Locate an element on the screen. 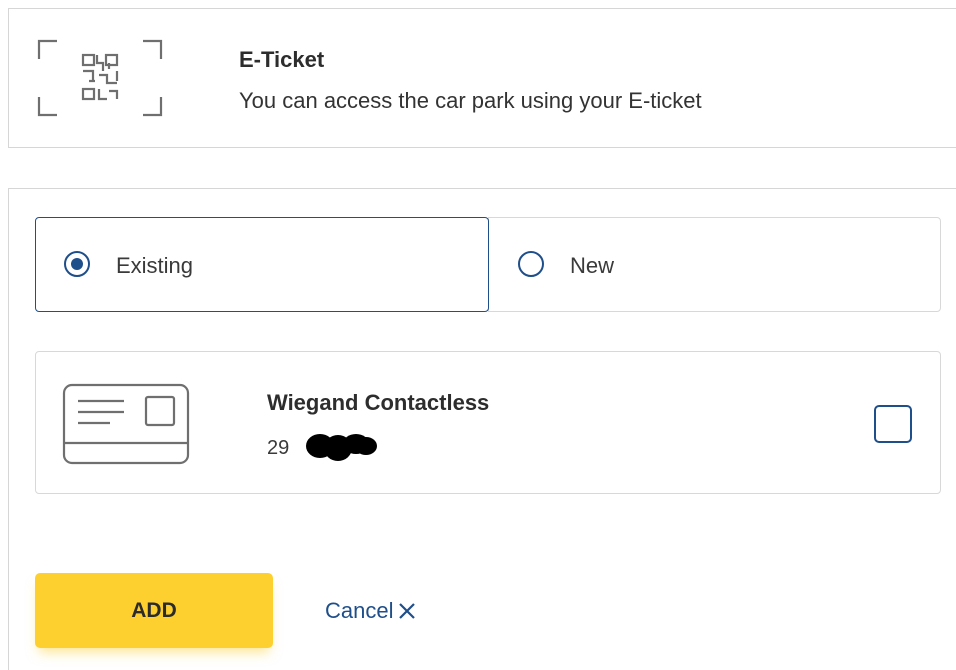  existing-radio is located at coordinates (77, 264).